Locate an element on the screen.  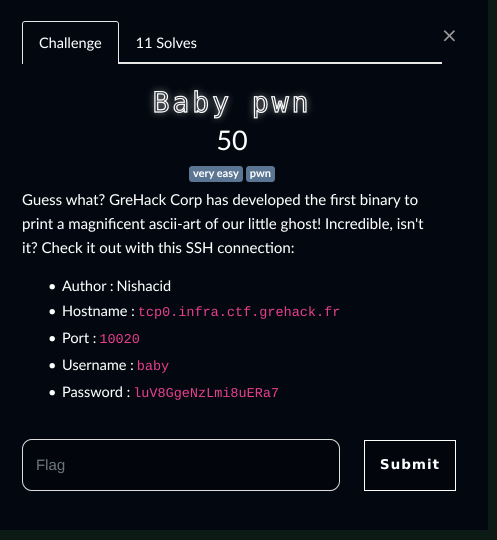
detail-value: baby is located at coordinates (153, 368).